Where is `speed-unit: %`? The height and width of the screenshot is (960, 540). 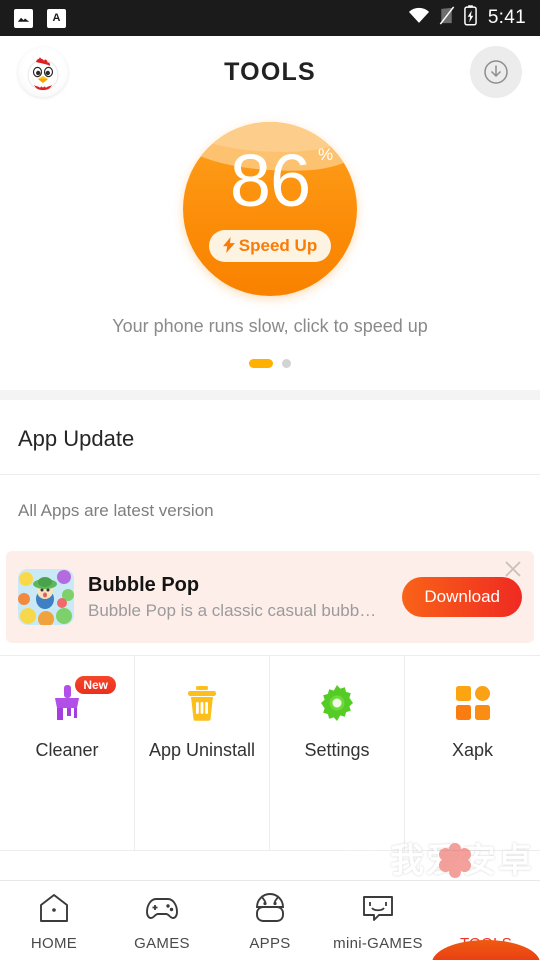
speed-unit: % is located at coordinates (325, 154).